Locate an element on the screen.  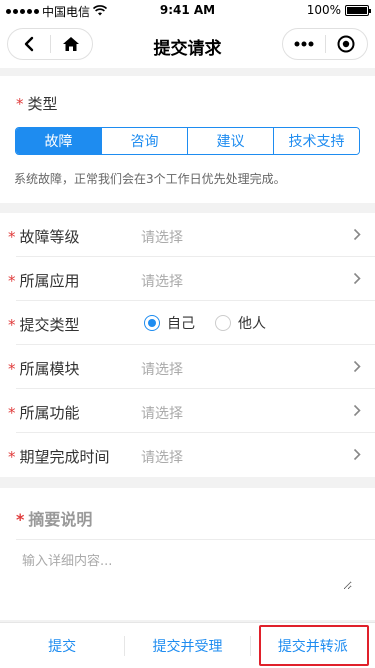
submit-type-radio-group: 自己 他人 is located at coordinates (215, 323).